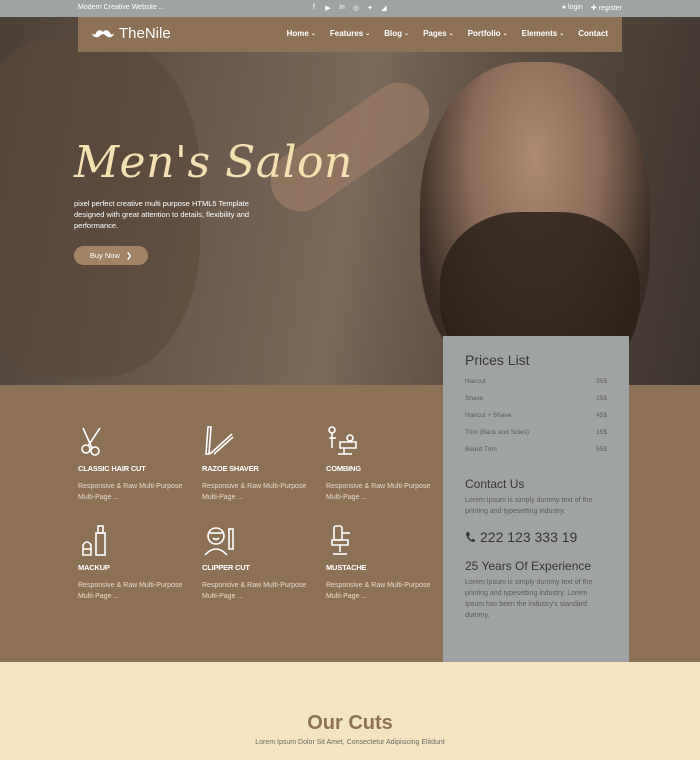 The height and width of the screenshot is (760, 700). I want to click on barber-icon, so click(219, 541).